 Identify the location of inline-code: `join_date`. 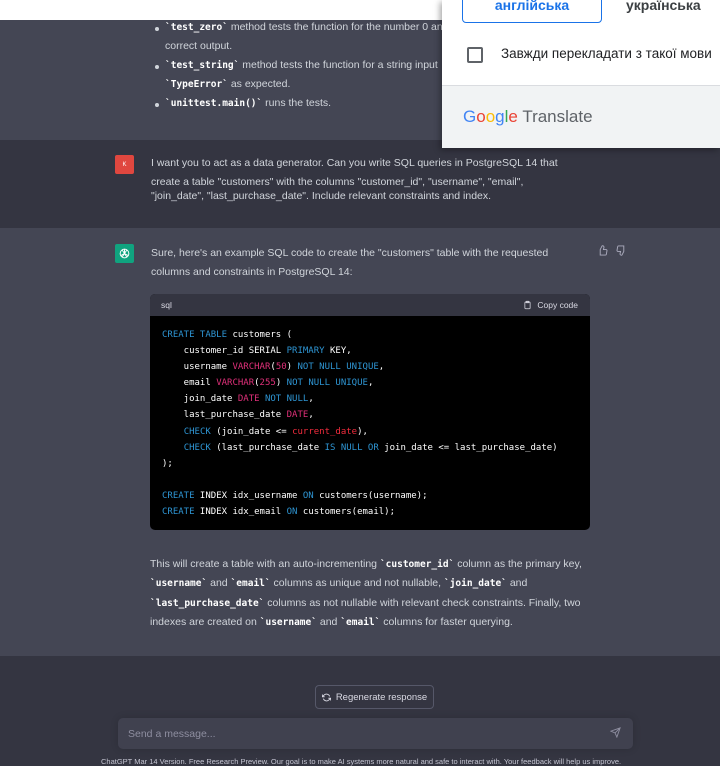
(475, 583).